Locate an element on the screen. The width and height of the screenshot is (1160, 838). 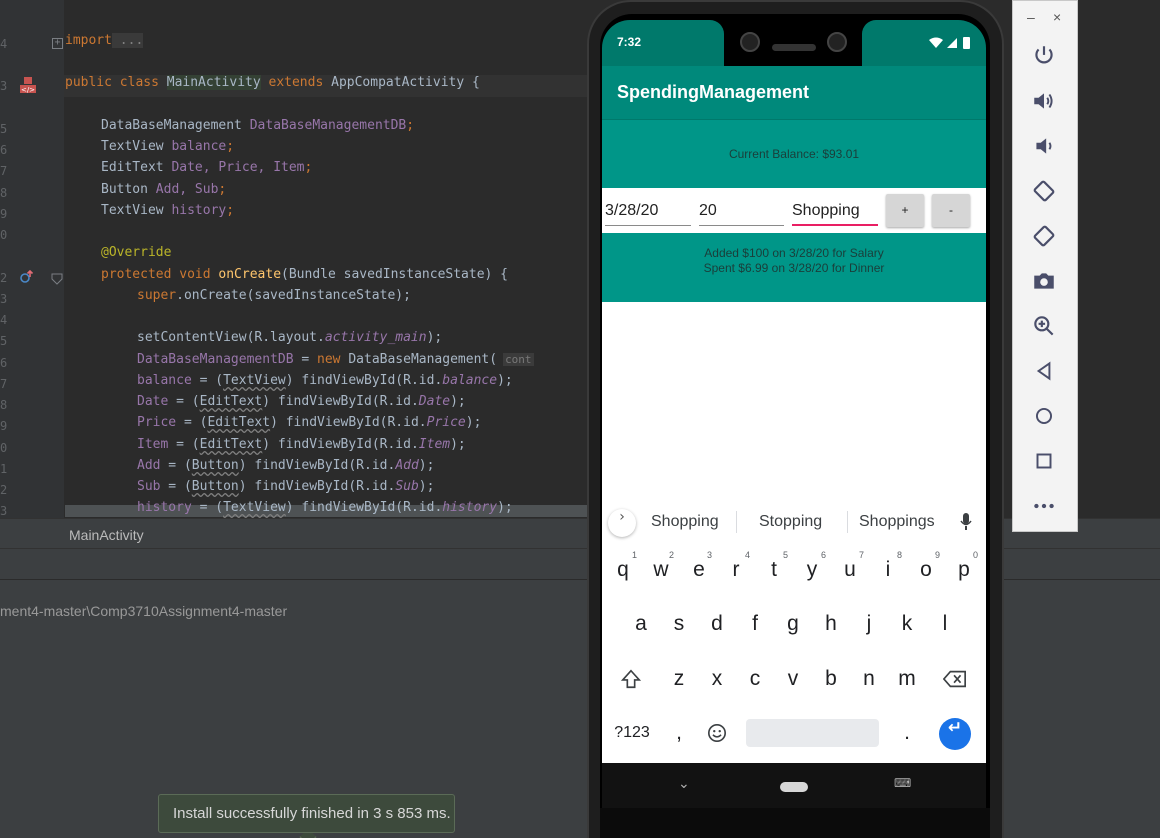
entry-form: 3/28/20 20 Shopping + - is located at coordinates (794, 210).